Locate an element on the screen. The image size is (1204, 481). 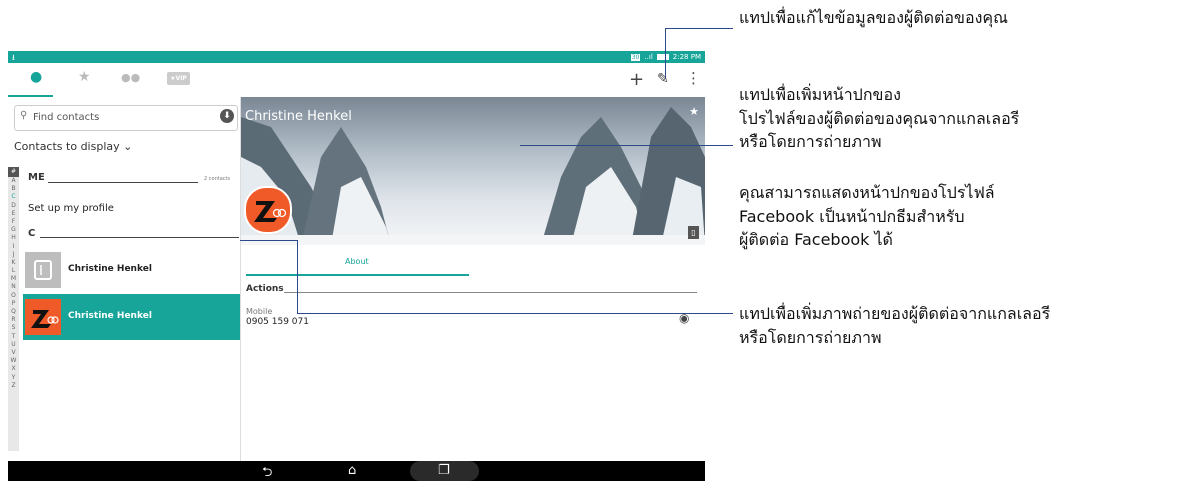
contact-photo is located at coordinates (268, 210).